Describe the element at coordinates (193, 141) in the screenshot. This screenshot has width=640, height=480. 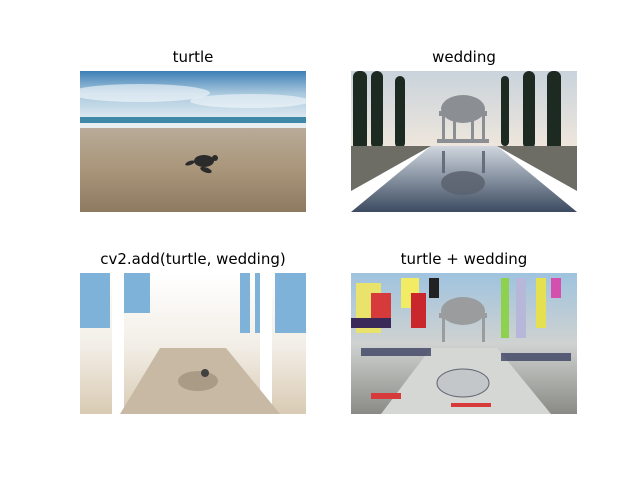
I see `turtle-image` at that location.